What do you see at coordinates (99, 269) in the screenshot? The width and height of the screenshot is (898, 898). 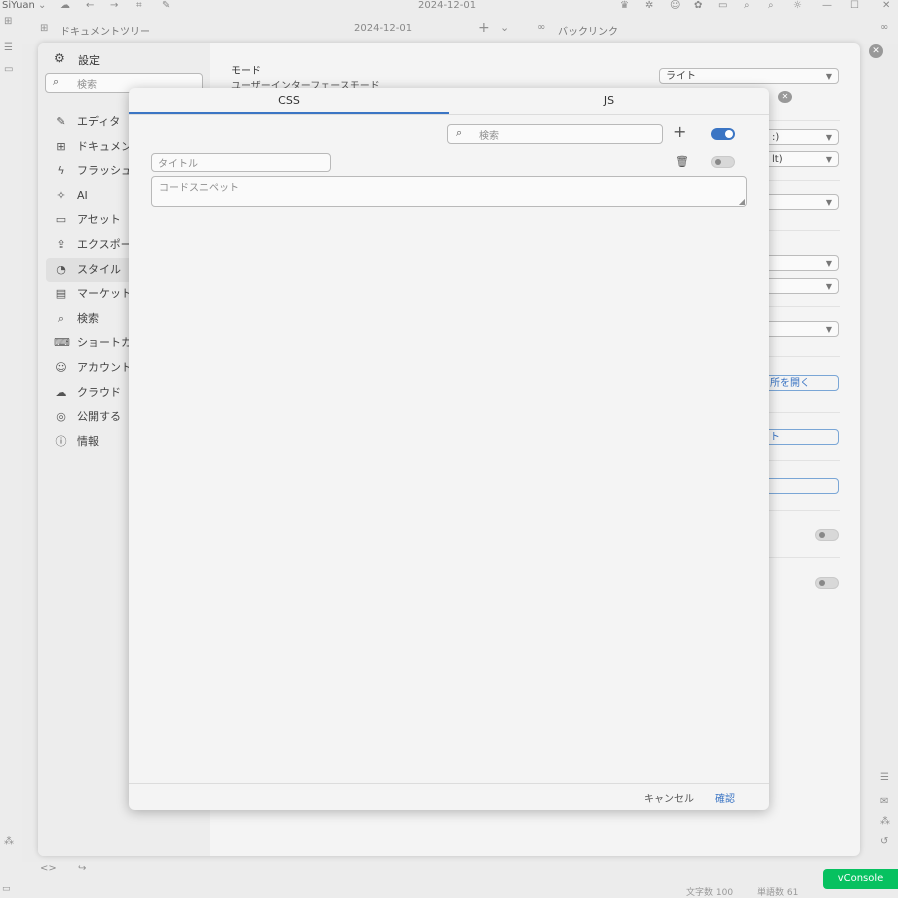 I see `sidebar-item-label: スタイル` at bounding box center [99, 269].